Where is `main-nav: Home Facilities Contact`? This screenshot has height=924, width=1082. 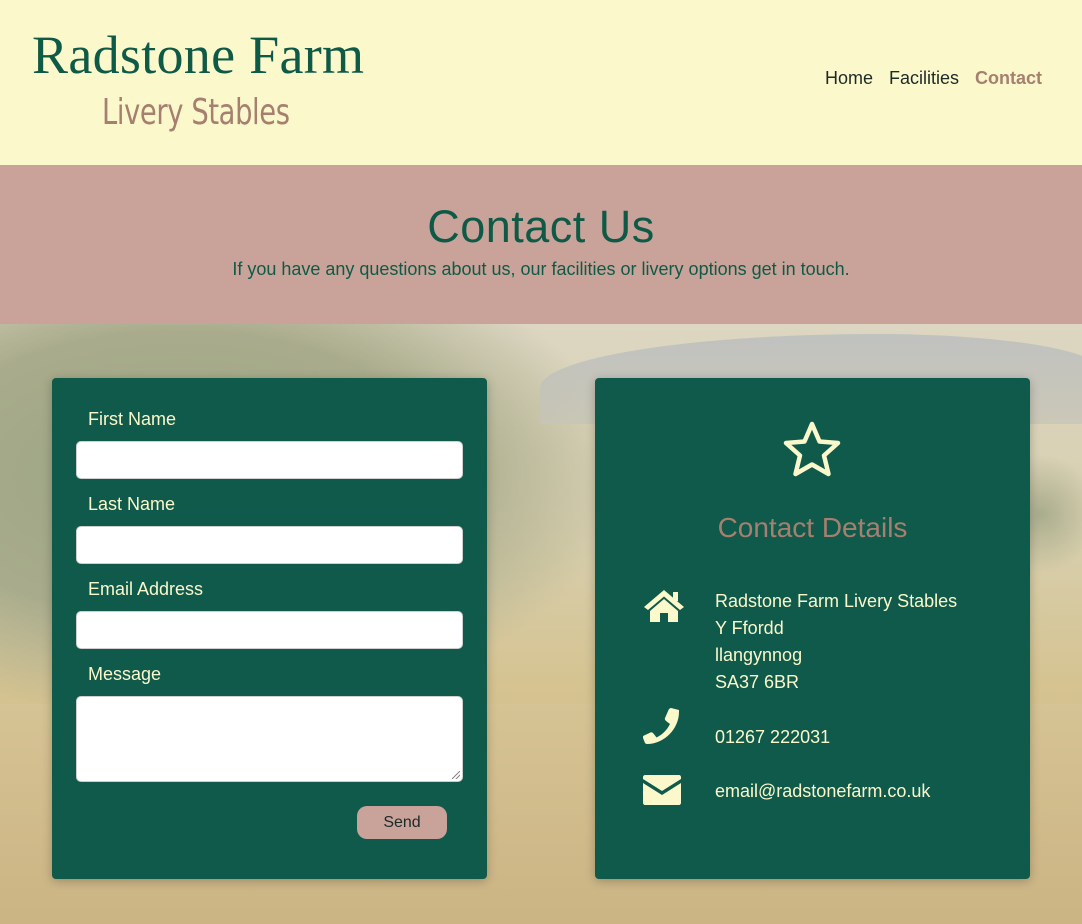
main-nav: Home Facilities Contact is located at coordinates (933, 78).